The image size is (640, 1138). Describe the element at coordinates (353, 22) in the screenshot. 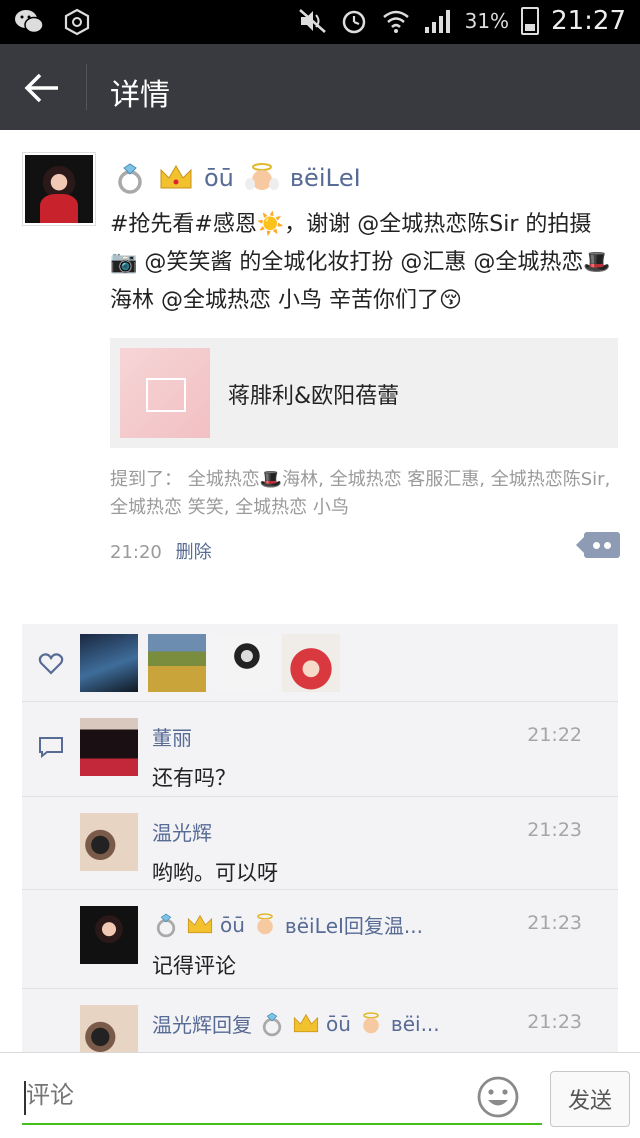

I see `alarm-icon` at that location.